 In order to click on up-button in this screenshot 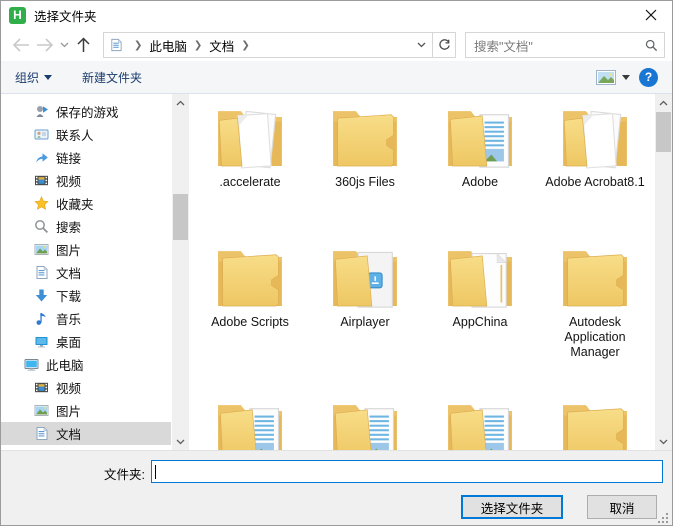, I will do `click(83, 45)`.